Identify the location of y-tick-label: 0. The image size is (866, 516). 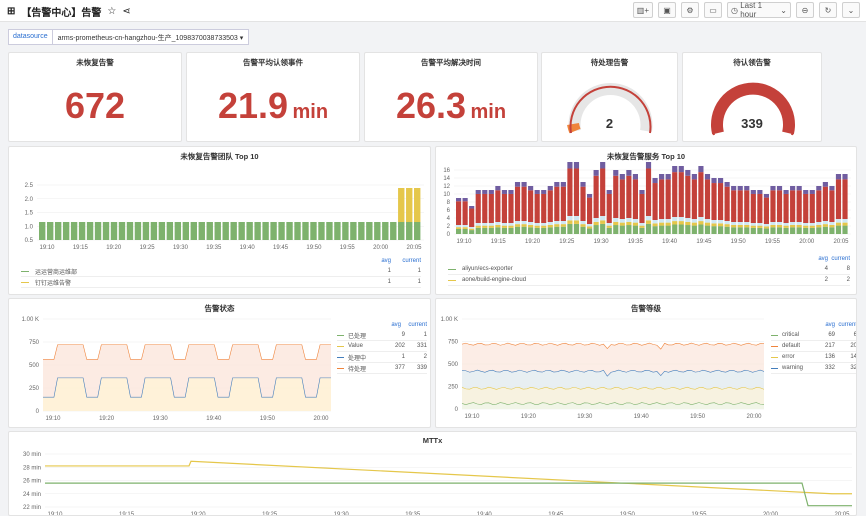
(449, 235).